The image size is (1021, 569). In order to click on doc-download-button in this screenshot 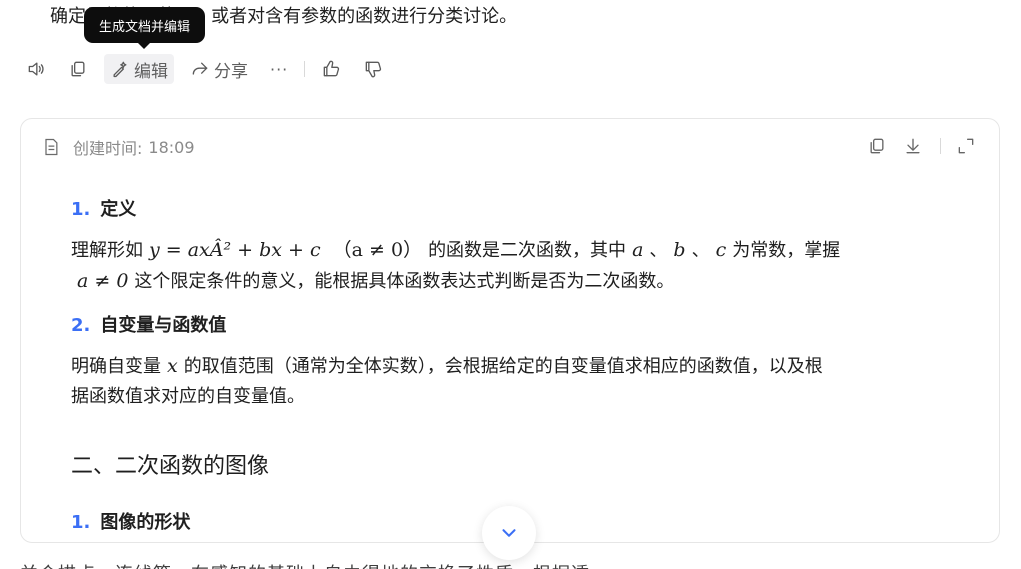, I will do `click(913, 146)`.